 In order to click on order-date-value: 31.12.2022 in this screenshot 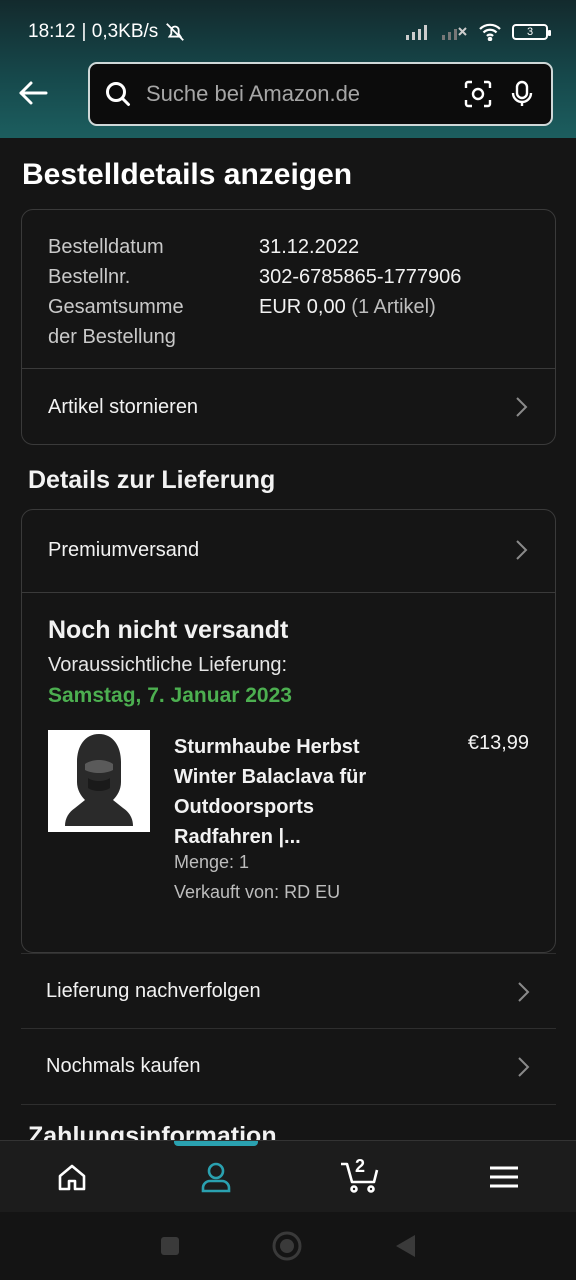, I will do `click(309, 247)`.